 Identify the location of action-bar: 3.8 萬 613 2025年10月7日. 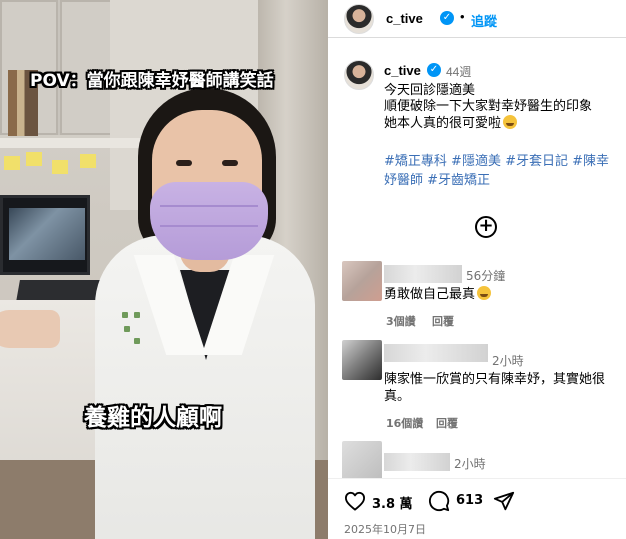
(477, 508).